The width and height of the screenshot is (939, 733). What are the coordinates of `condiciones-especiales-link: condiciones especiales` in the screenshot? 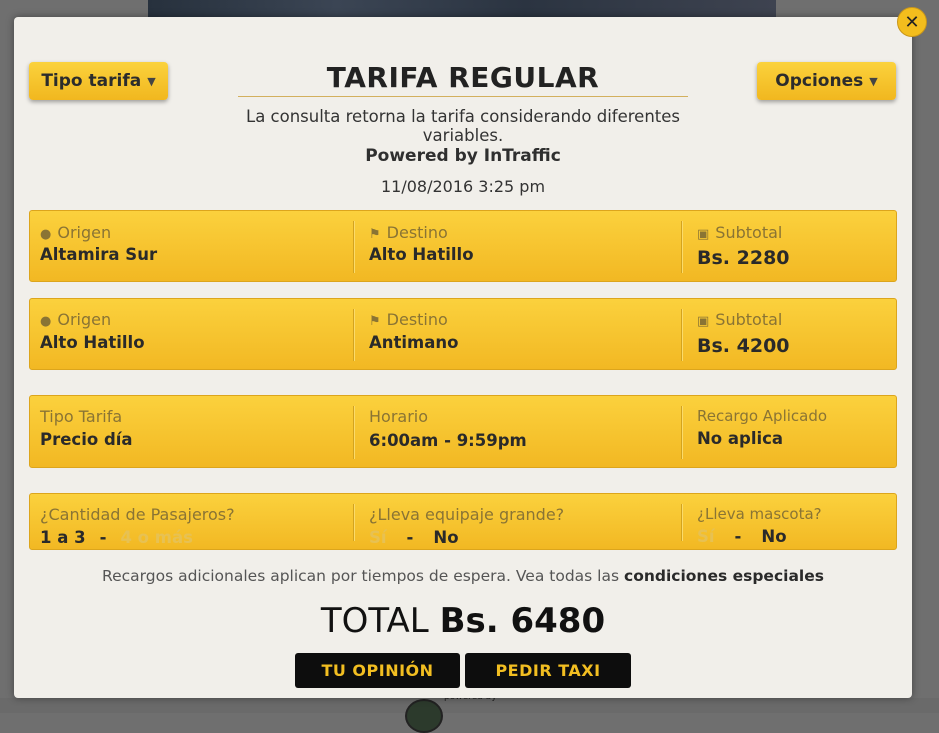 It's located at (724, 576).